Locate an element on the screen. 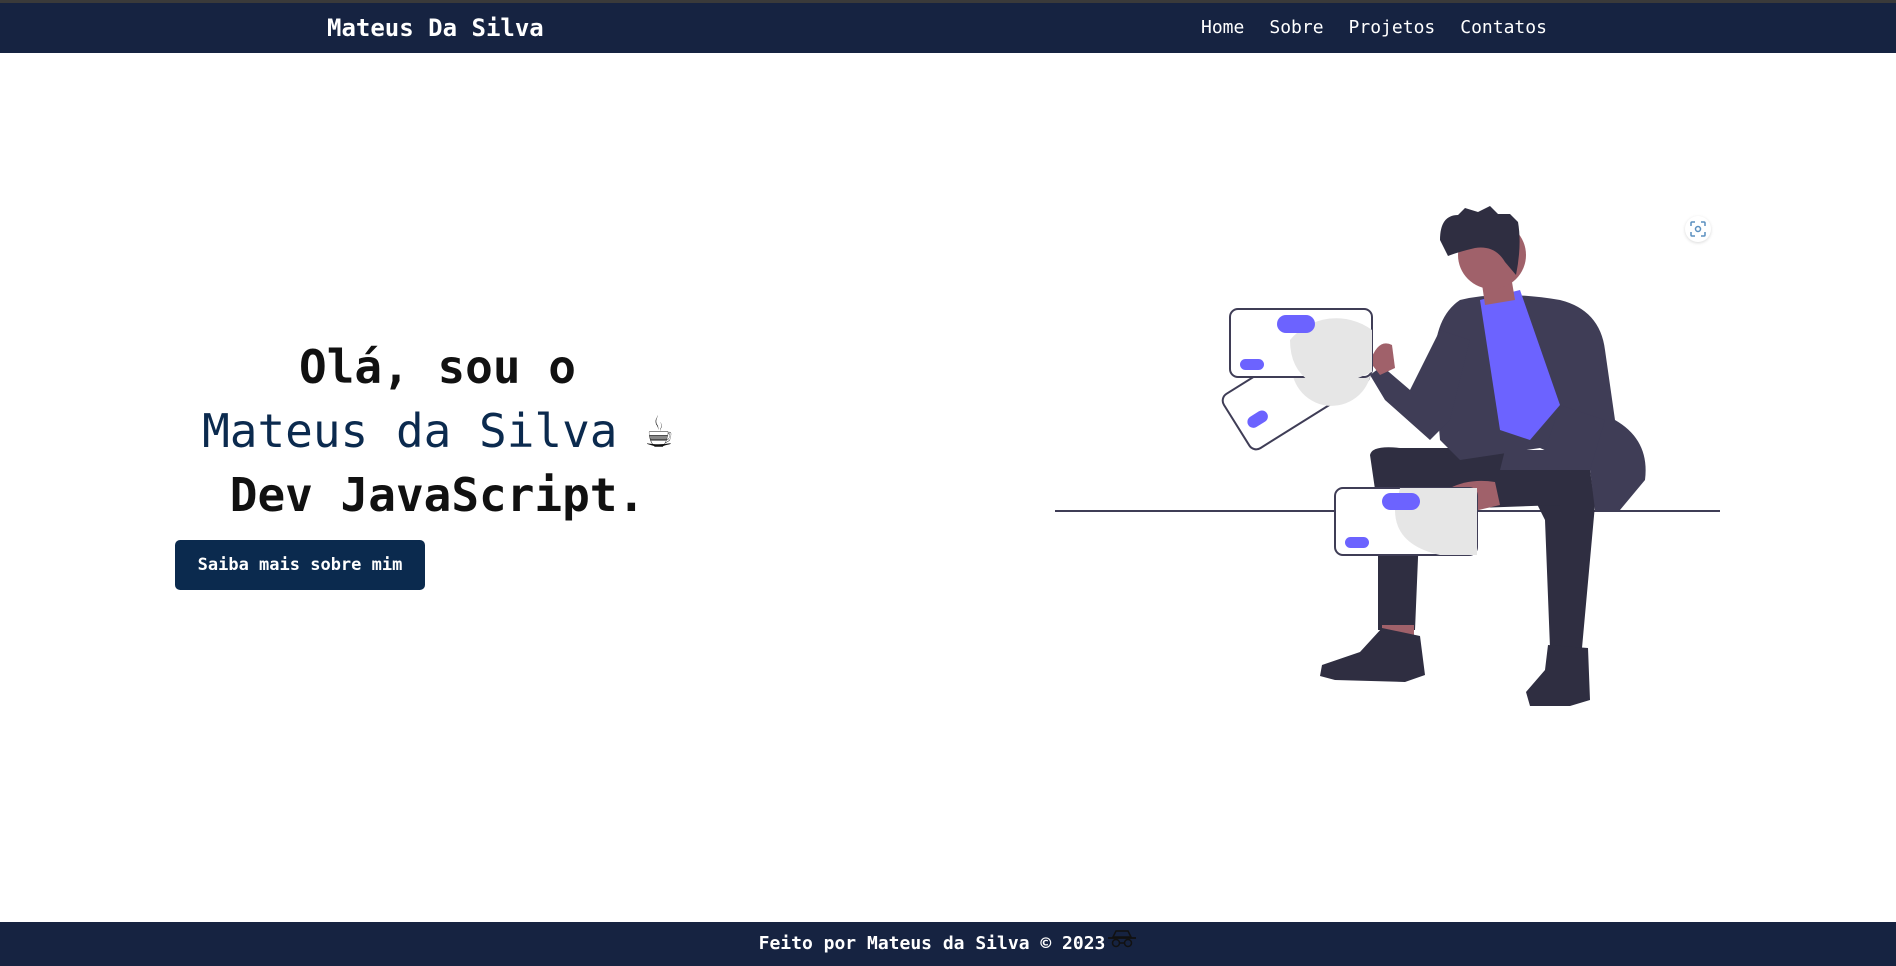 The height and width of the screenshot is (966, 1896). front-shoe-icon is located at coordinates (1372, 655).